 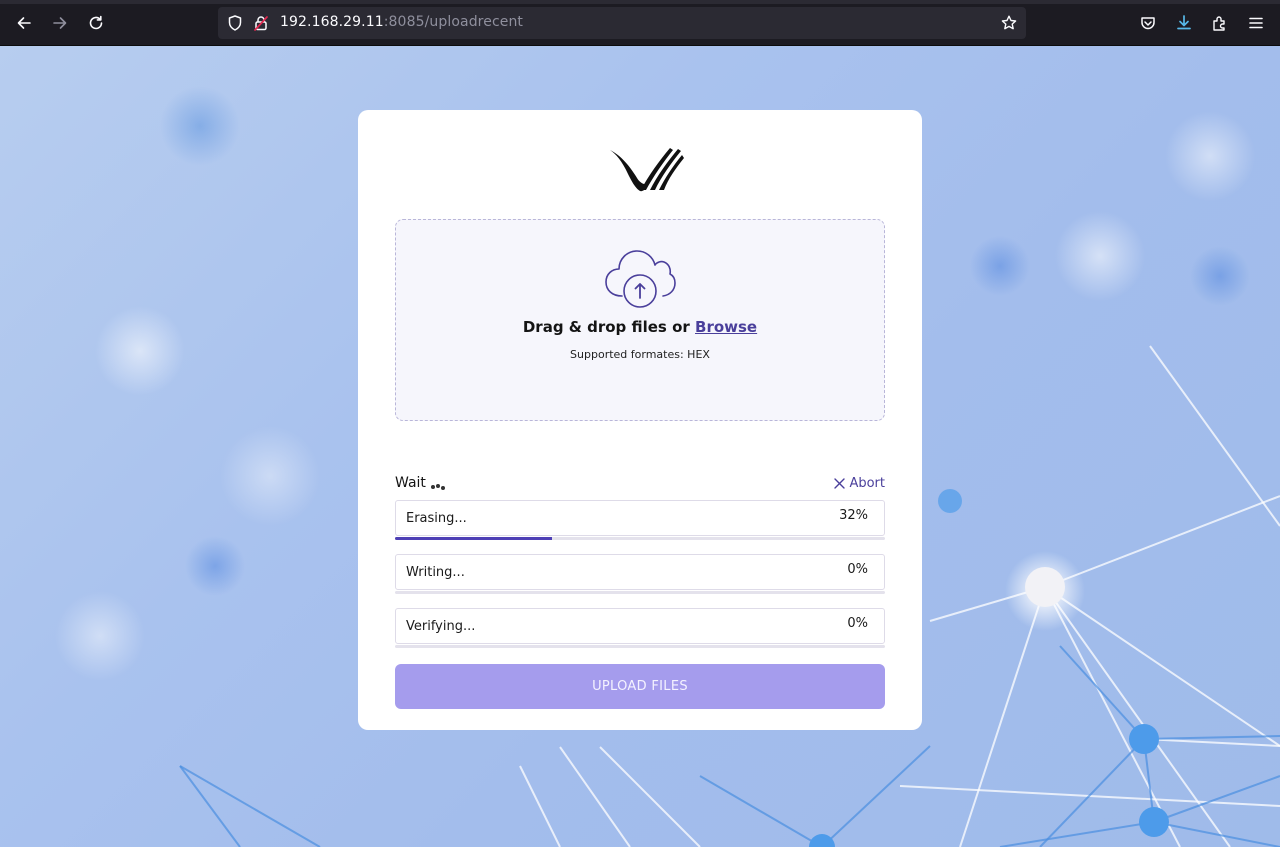 What do you see at coordinates (640, 354) in the screenshot?
I see `supported-formats-text: Supported formates: HEX` at bounding box center [640, 354].